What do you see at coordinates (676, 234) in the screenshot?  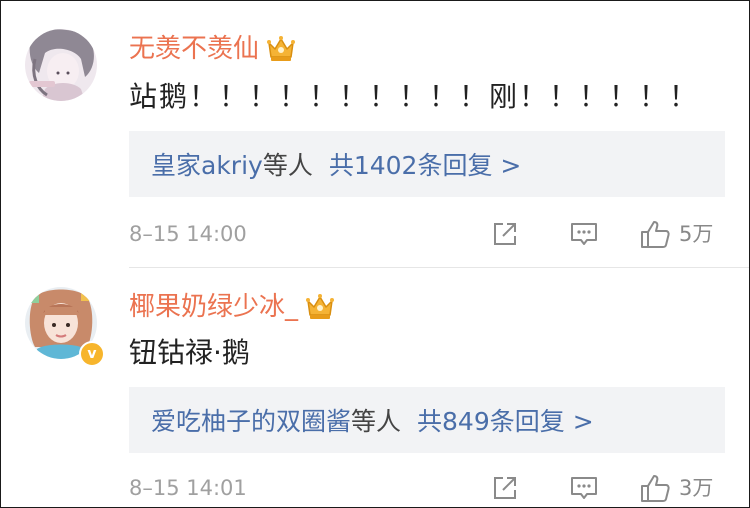 I see `like-button: 5万` at bounding box center [676, 234].